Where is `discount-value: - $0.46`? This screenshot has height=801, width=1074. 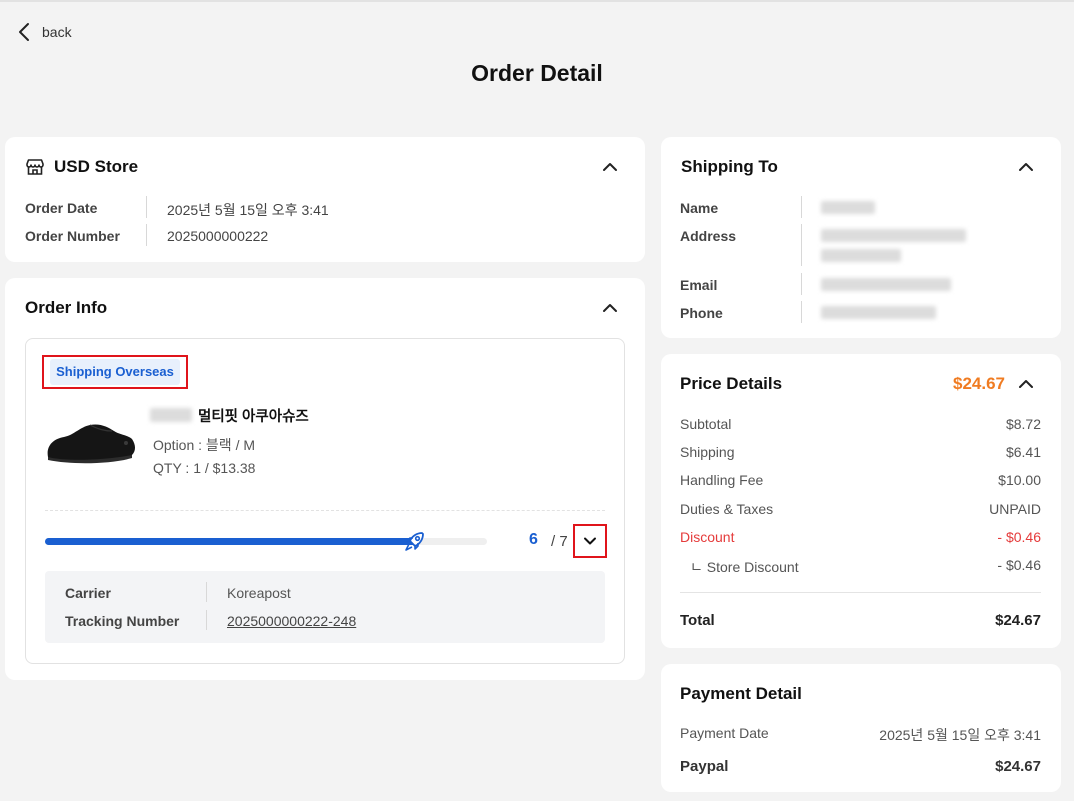 discount-value: - $0.46 is located at coordinates (1019, 537).